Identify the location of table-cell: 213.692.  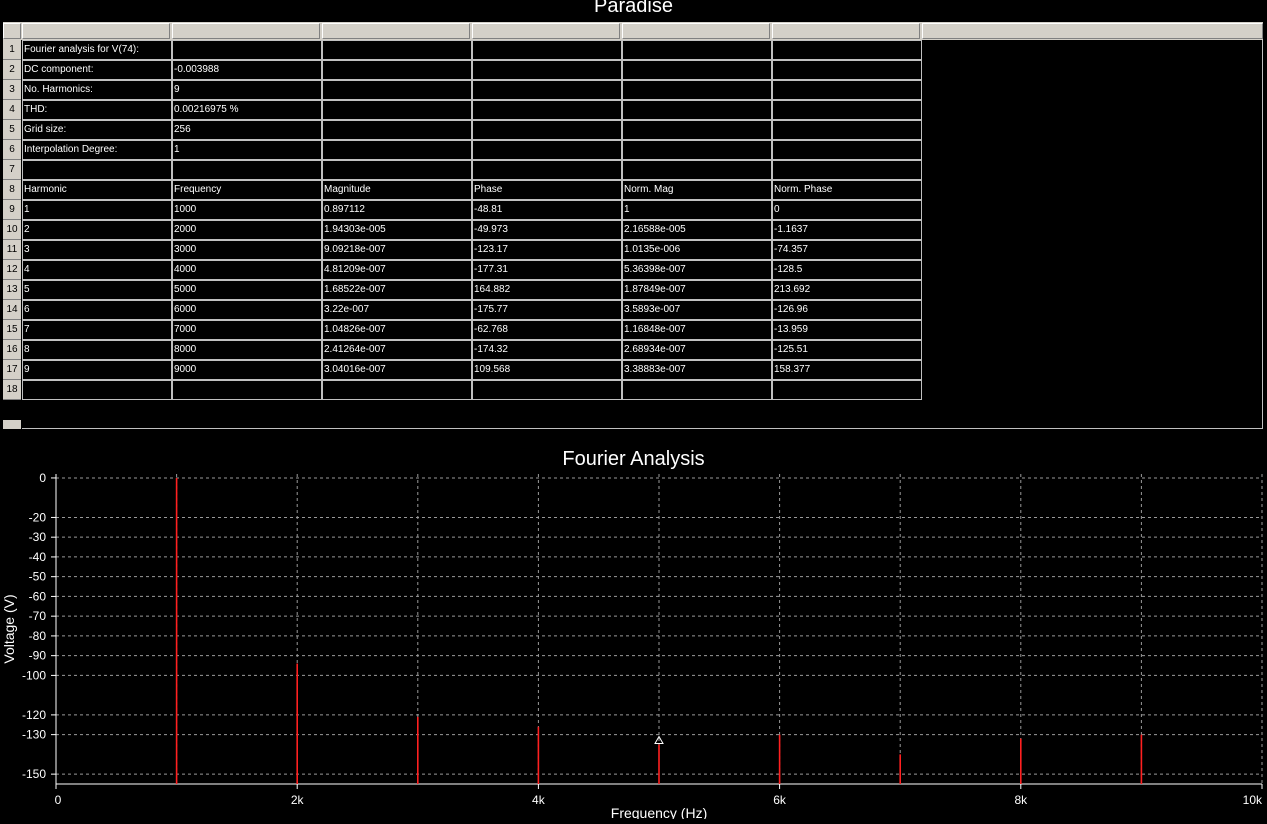
(847, 290).